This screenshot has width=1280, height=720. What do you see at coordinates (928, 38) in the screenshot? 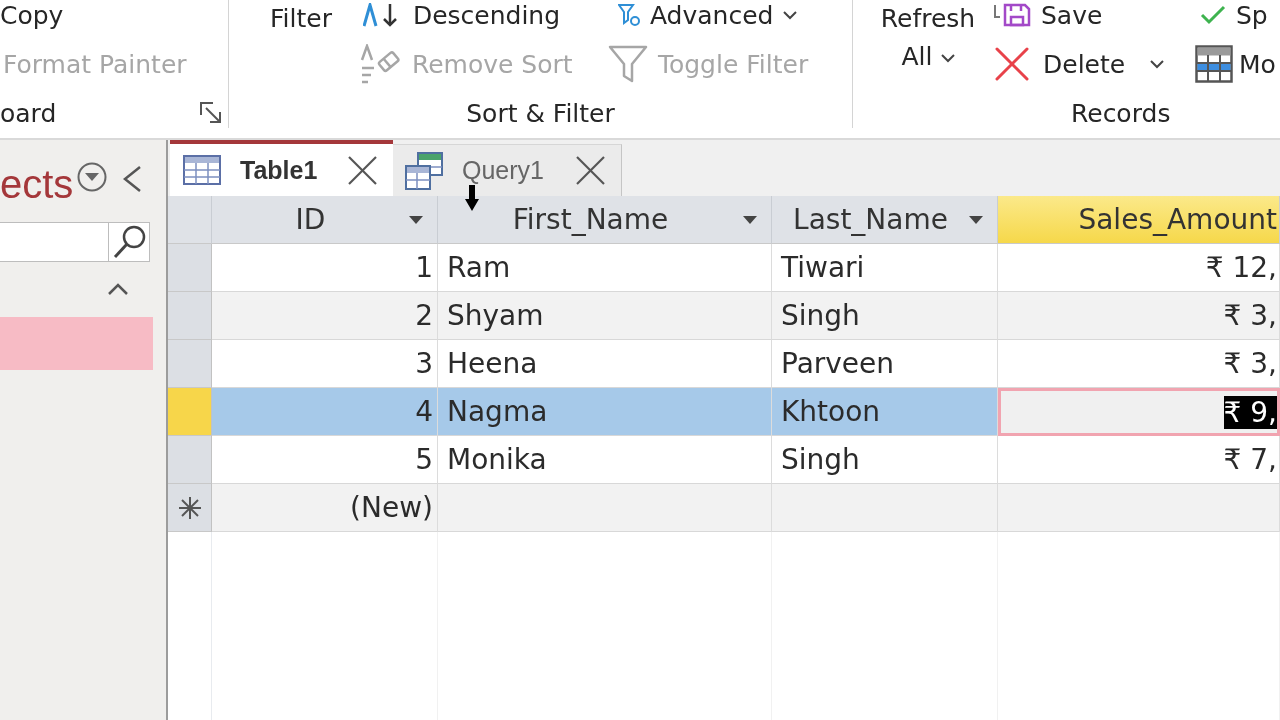
I see `refresh-all-button: Refresh All` at bounding box center [928, 38].